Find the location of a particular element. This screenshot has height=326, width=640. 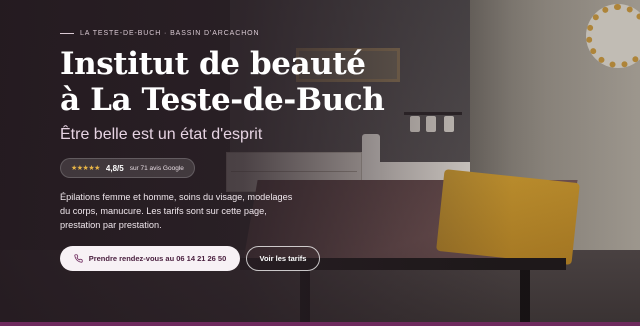

eyebrow: LA TESTE-DE-BUCH · BASSIN D'ARCACHON is located at coordinates (159, 33).